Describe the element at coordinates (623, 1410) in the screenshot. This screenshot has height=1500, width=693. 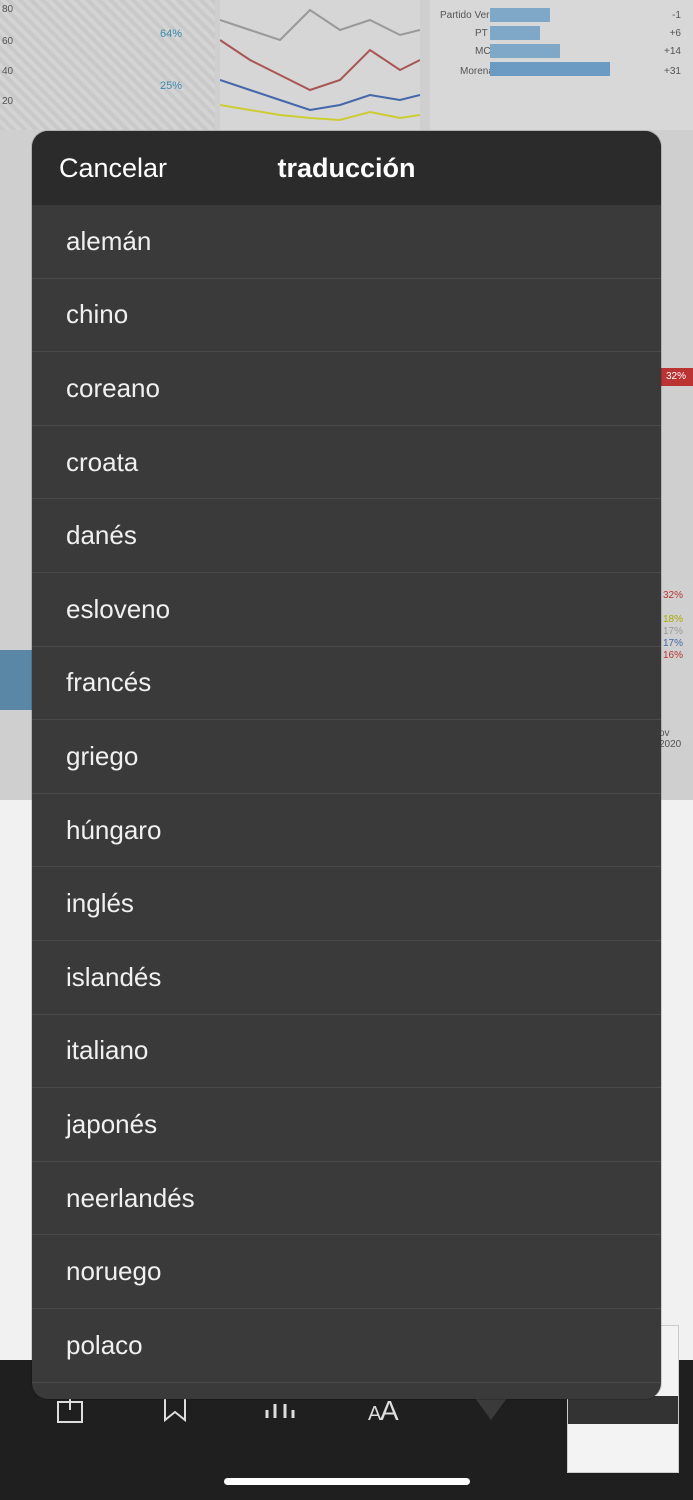
I see `thumbnail-headline-band` at that location.